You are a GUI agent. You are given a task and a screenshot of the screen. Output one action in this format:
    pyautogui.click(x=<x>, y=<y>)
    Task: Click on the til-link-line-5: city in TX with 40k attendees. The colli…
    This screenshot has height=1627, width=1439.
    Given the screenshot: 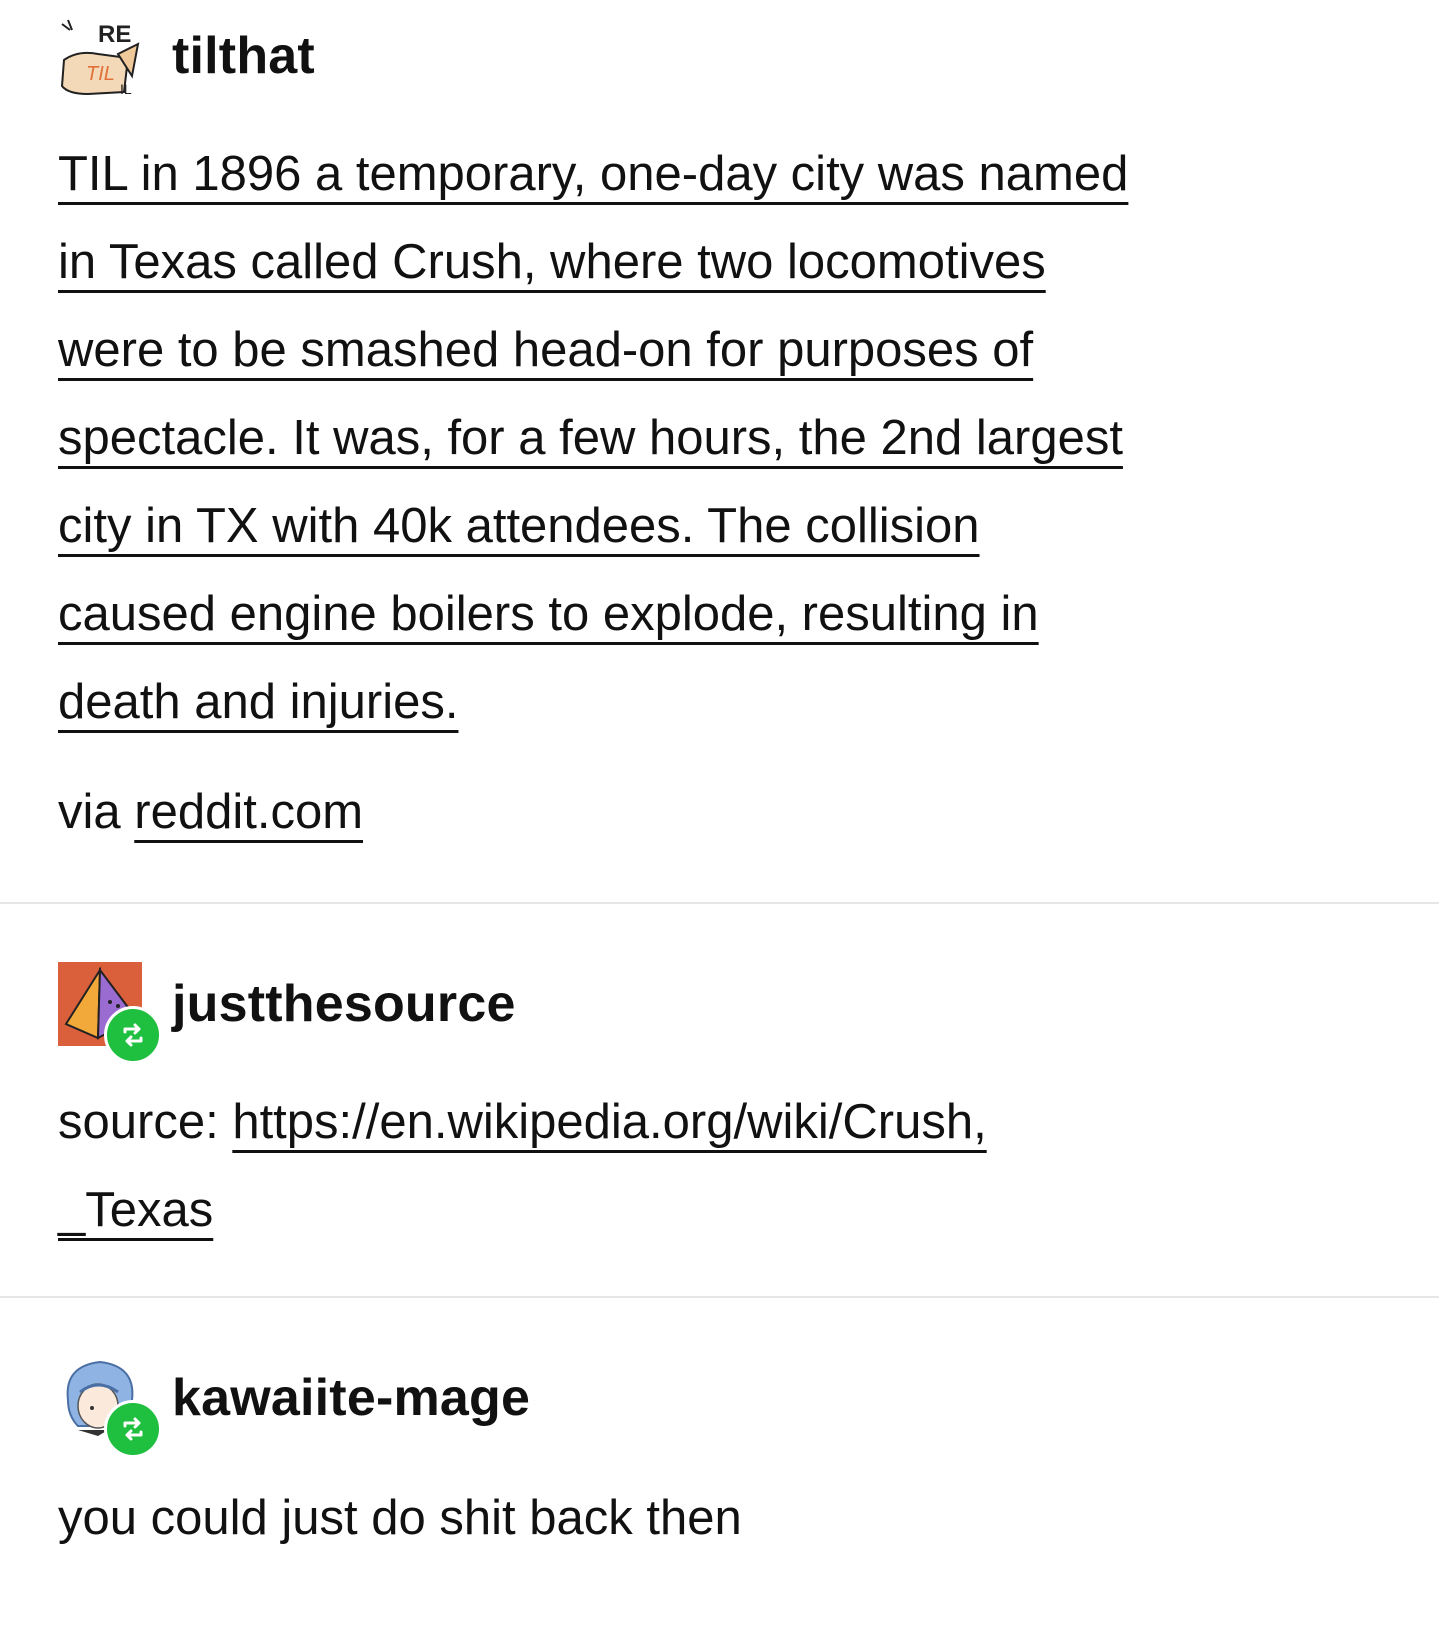 What is the action you would take?
    pyautogui.click(x=519, y=526)
    